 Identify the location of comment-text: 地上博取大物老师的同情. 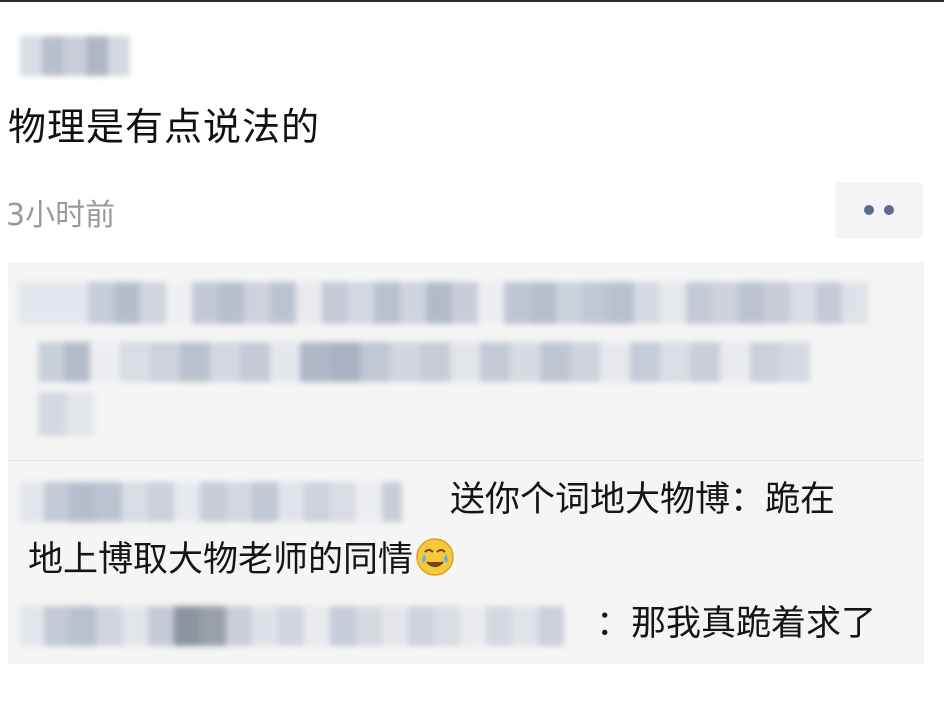
(241, 560).